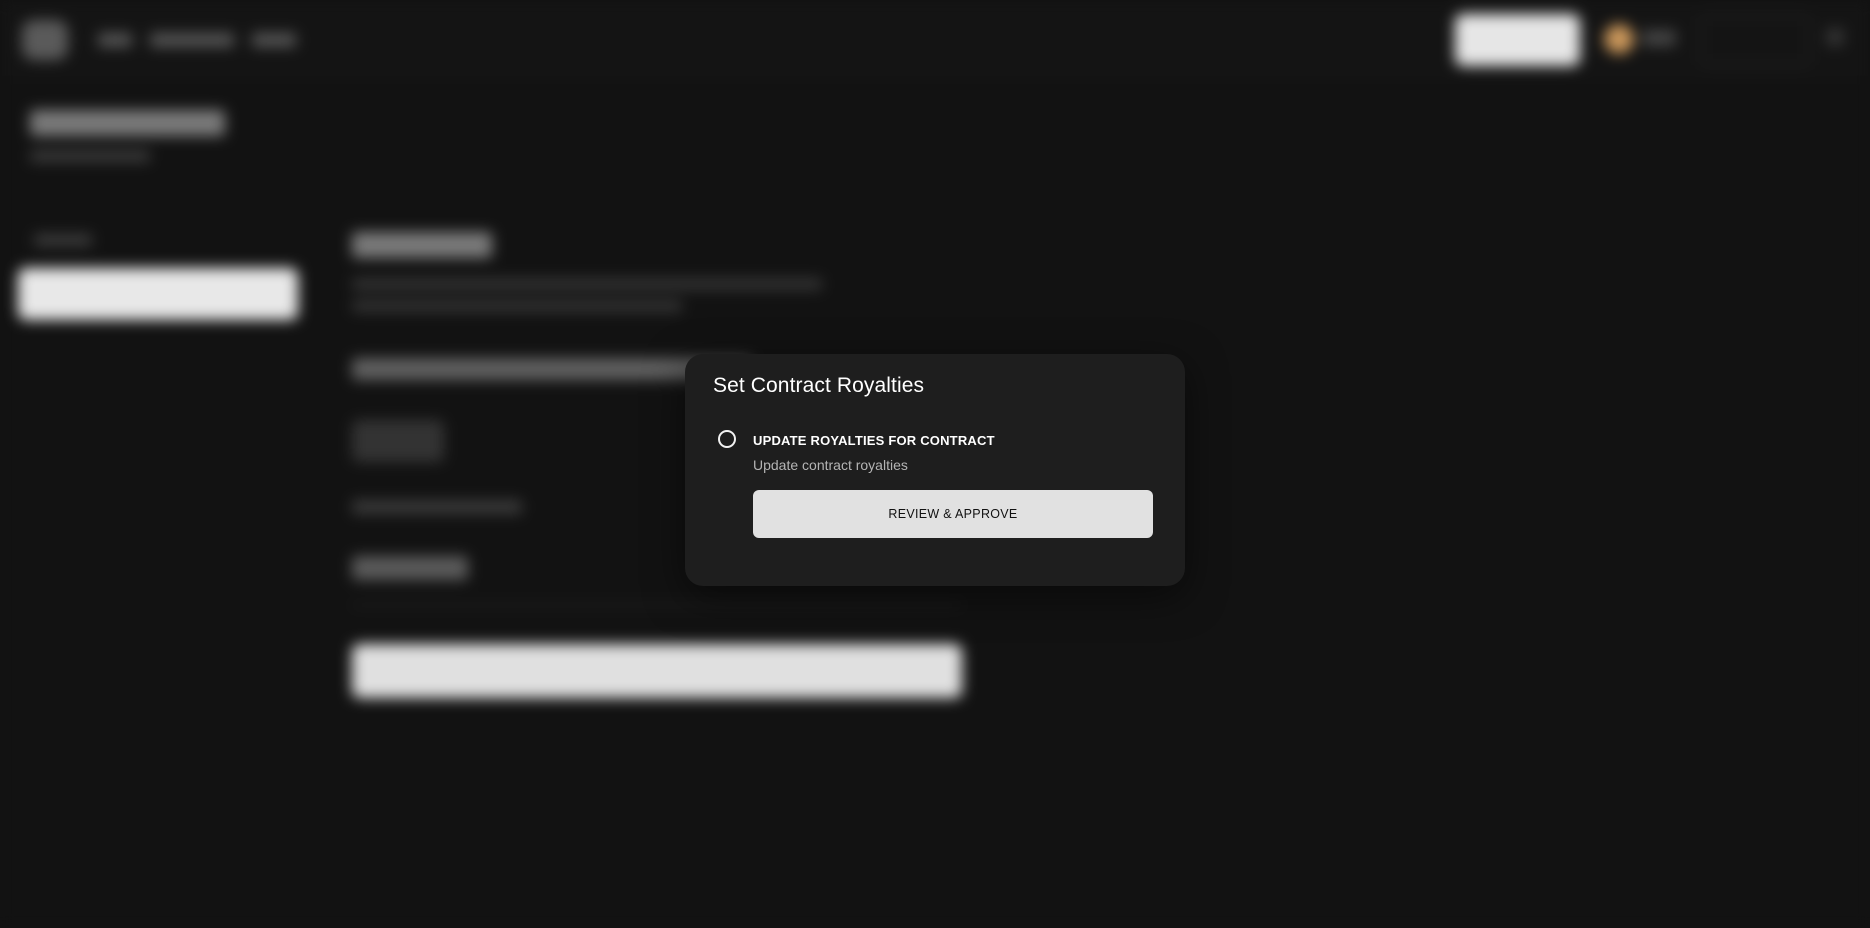 The height and width of the screenshot is (928, 1870). I want to click on header-box, so click(1755, 40).